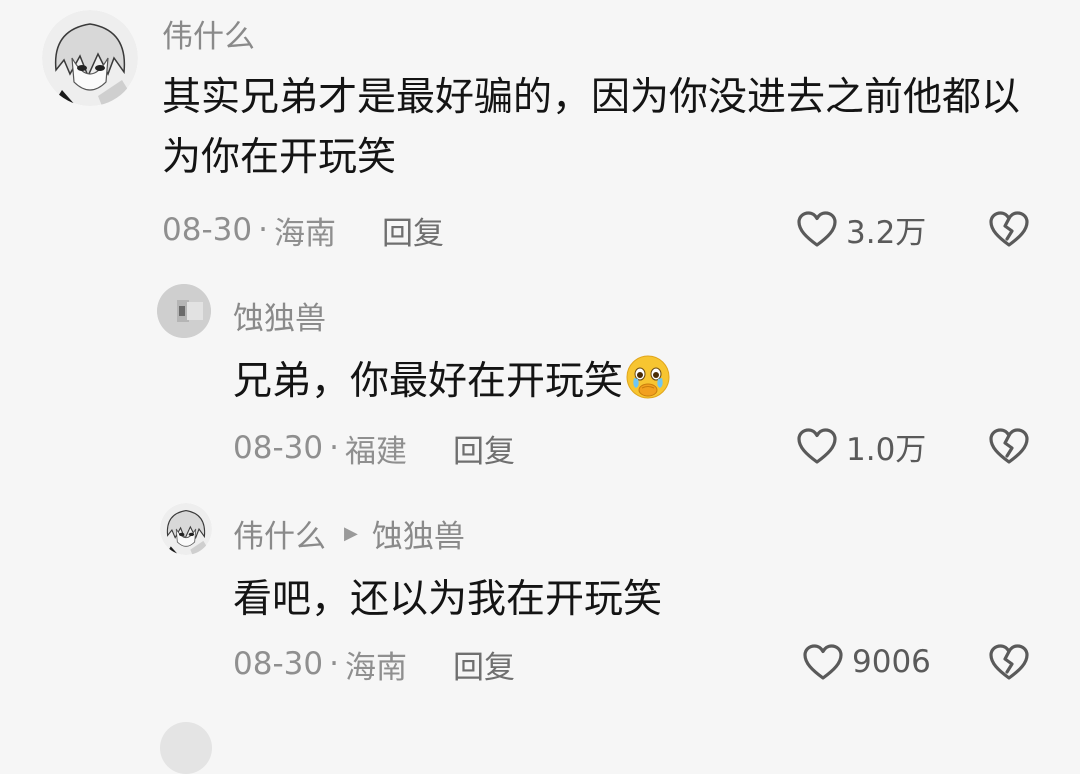 The image size is (1080, 774). I want to click on triangle-right-icon: ▶, so click(351, 533).